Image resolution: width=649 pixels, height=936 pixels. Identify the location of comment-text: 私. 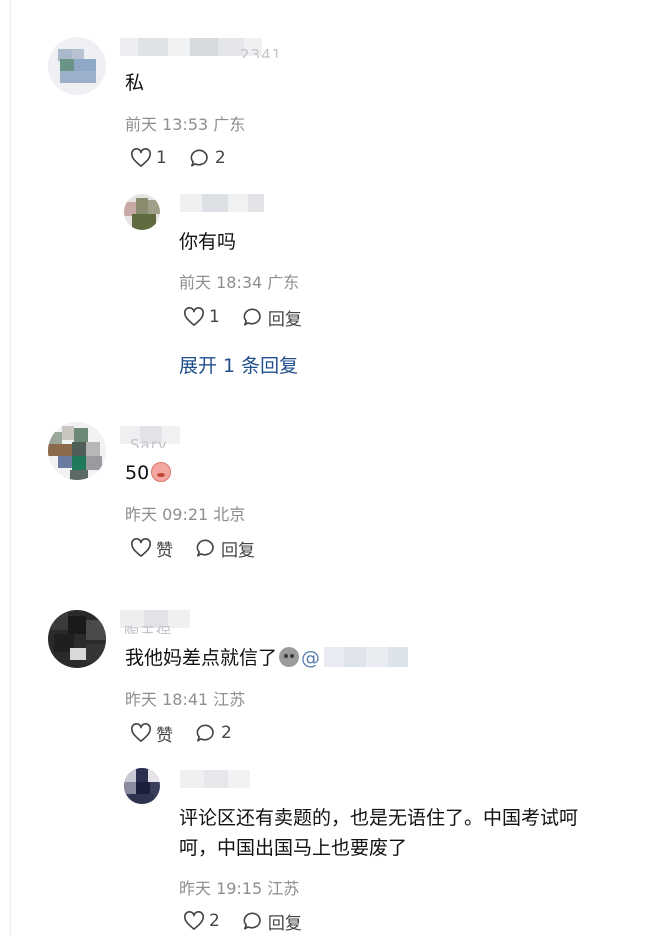
(135, 83).